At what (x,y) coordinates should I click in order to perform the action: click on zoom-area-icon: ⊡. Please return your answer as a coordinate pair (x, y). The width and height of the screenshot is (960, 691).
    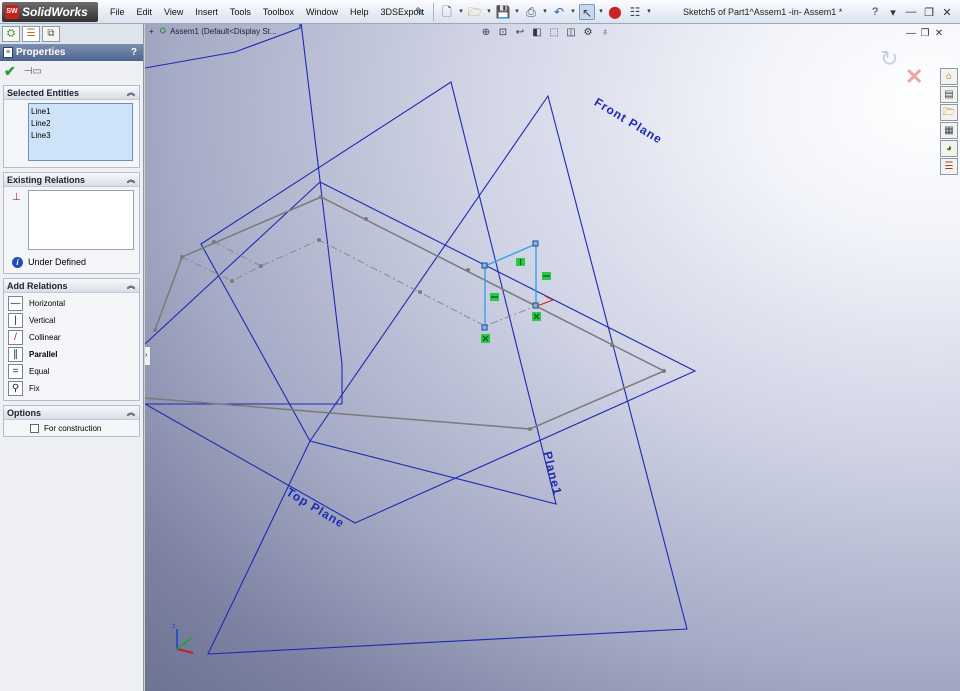
    Looking at the image, I should click on (503, 33).